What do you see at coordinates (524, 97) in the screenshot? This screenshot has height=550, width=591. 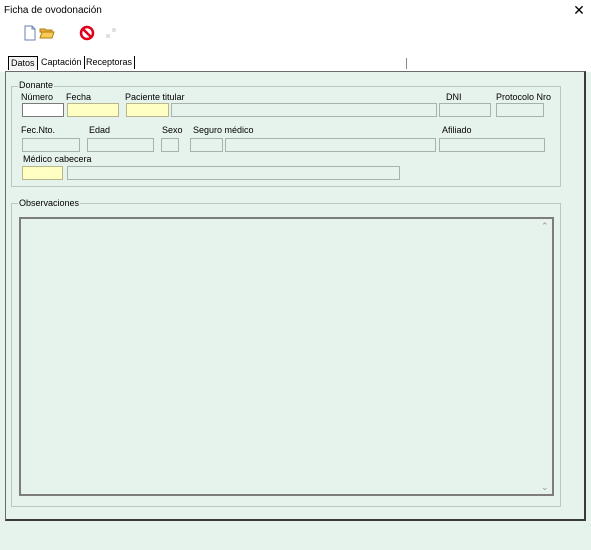 I see `protocolo-nro-label: Protocolo Nro` at bounding box center [524, 97].